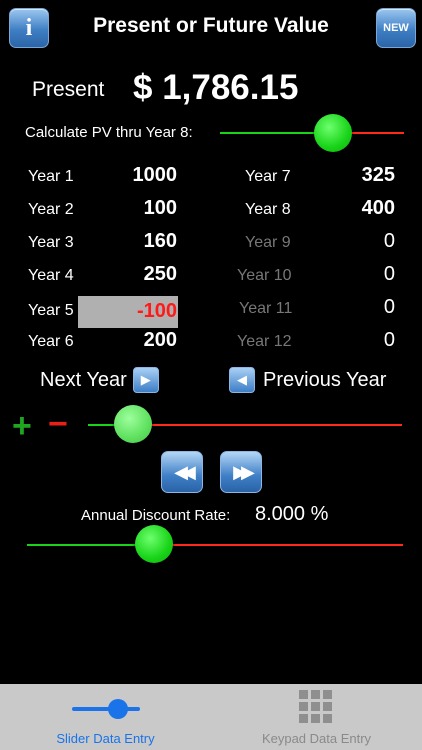 The image size is (422, 750). Describe the element at coordinates (155, 175) in the screenshot. I see `year-value: 1000` at that location.